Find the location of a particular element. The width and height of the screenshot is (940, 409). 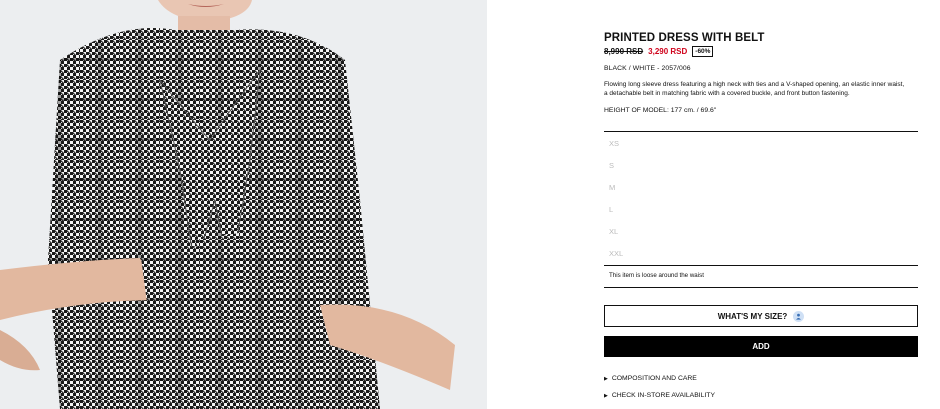

model-height: HEIGHT OF MODEL: 177 cm. / 69.6" is located at coordinates (660, 110).